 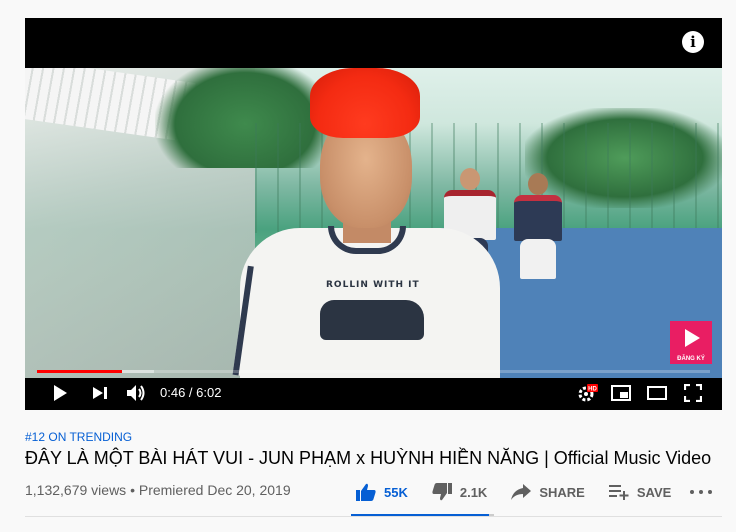 I want to click on watermark-label: ĐĂNG KÝ, so click(x=691, y=359).